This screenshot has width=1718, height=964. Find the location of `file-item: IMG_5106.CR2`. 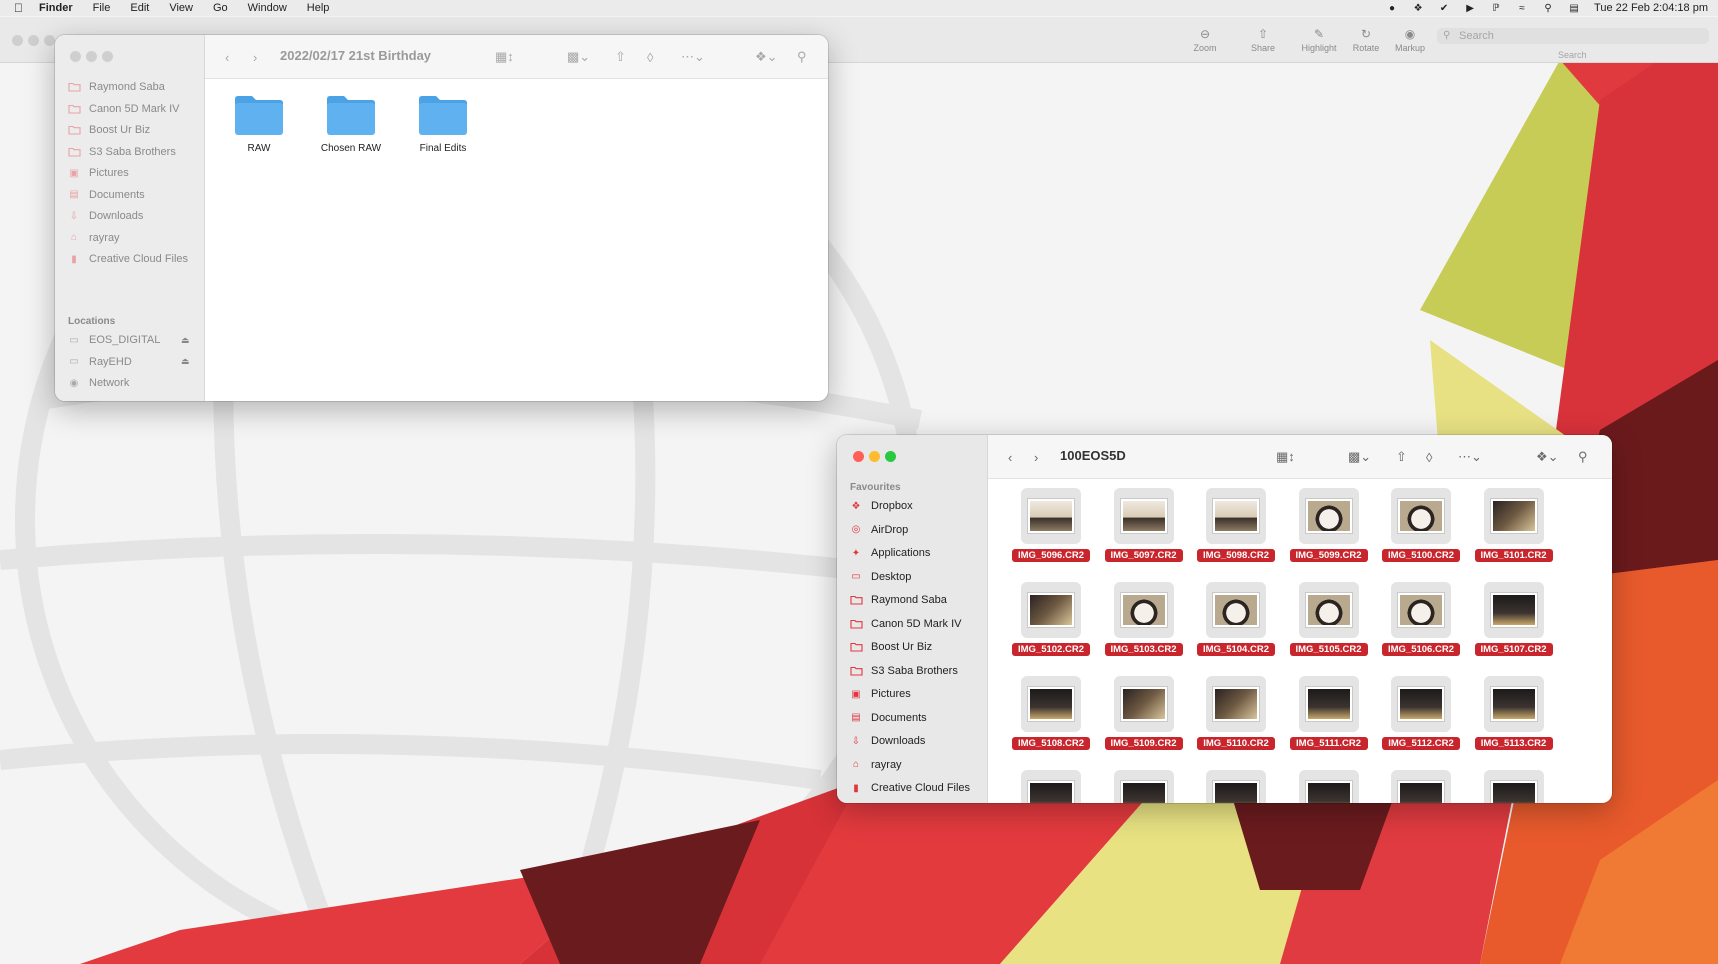

file-item: IMG_5106.CR2 is located at coordinates (1421, 619).